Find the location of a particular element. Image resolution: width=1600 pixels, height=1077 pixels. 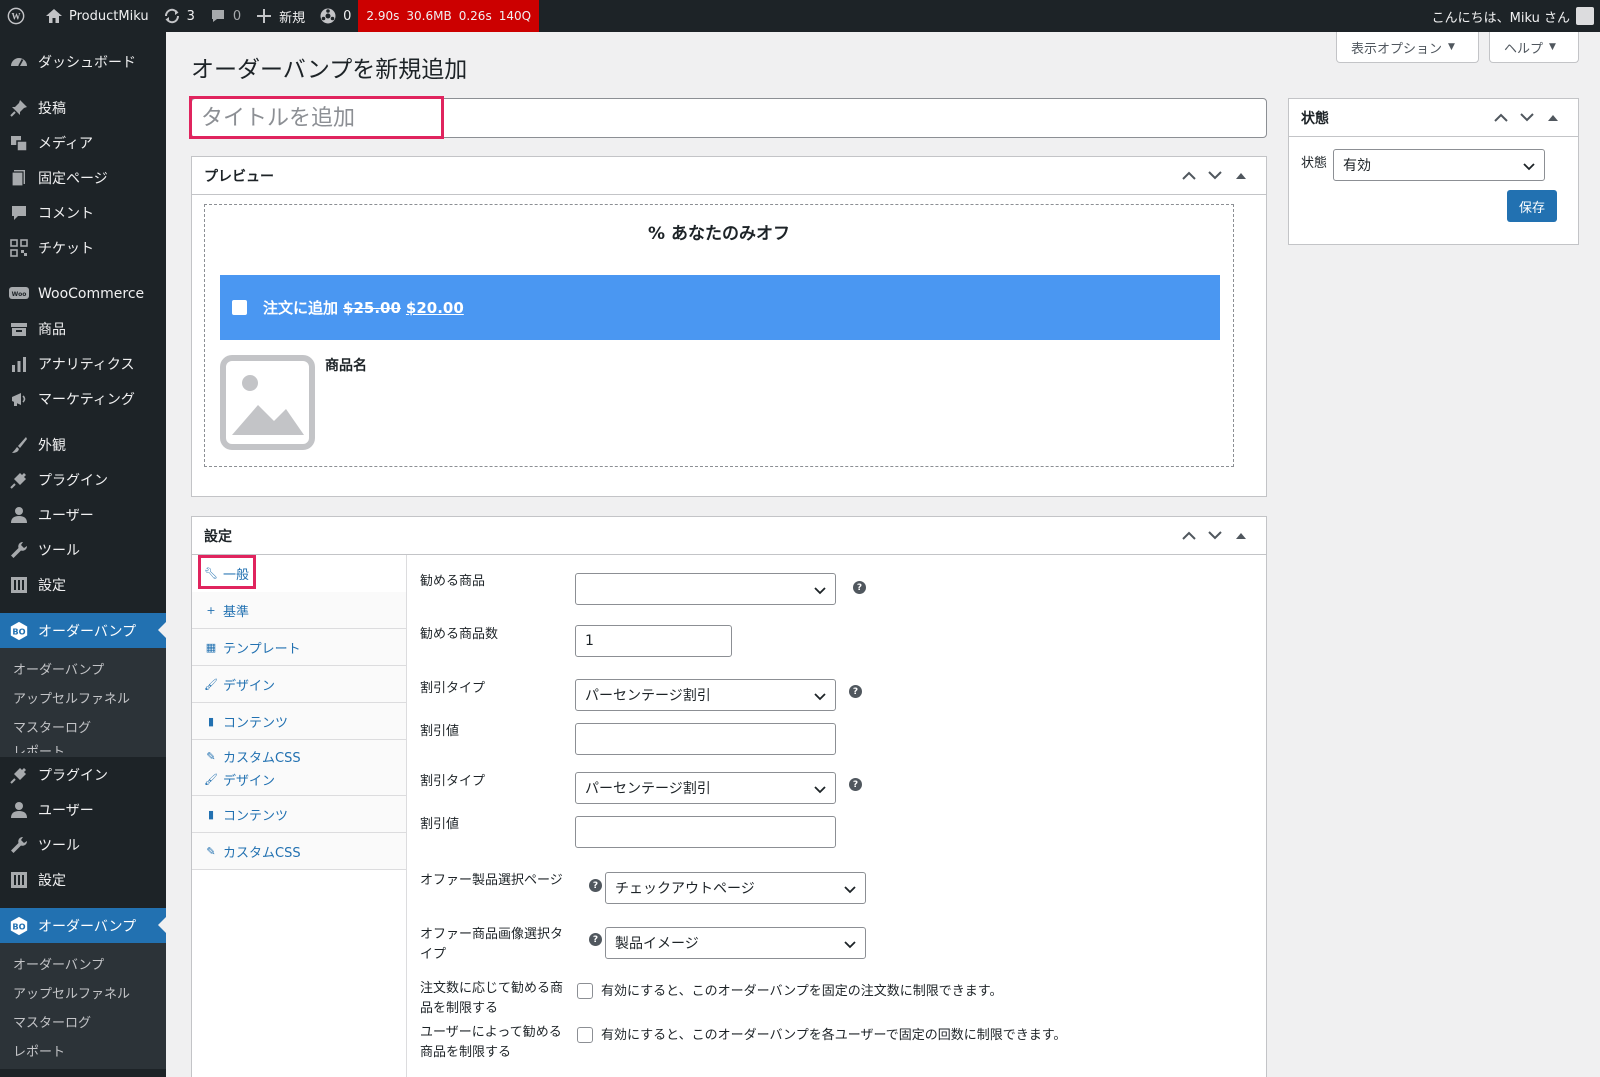

bar-chart-icon is located at coordinates (19, 364).